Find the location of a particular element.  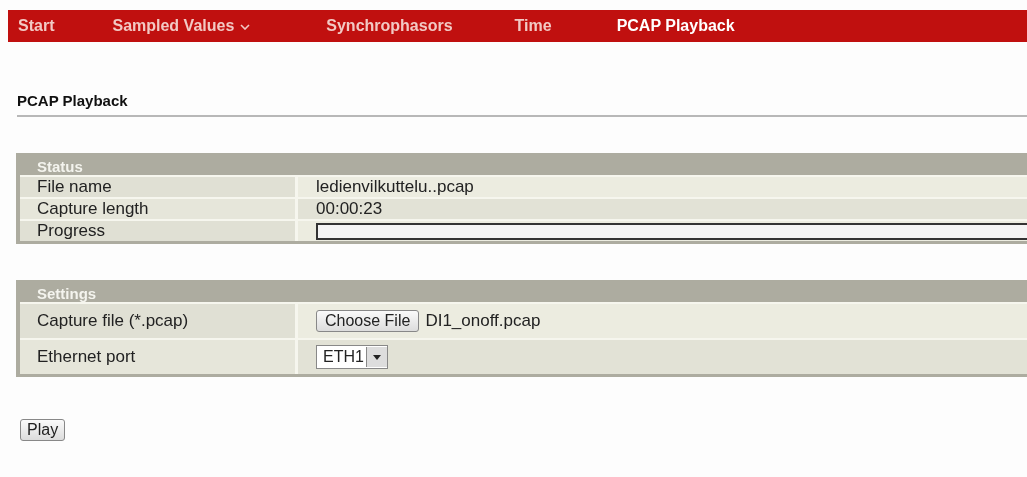

nav-tab: Start is located at coordinates (36, 26).